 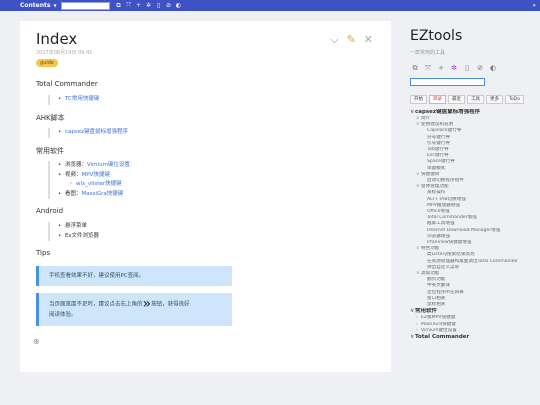 What do you see at coordinates (437, 99) in the screenshot?
I see `tab-1: 目录` at bounding box center [437, 99].